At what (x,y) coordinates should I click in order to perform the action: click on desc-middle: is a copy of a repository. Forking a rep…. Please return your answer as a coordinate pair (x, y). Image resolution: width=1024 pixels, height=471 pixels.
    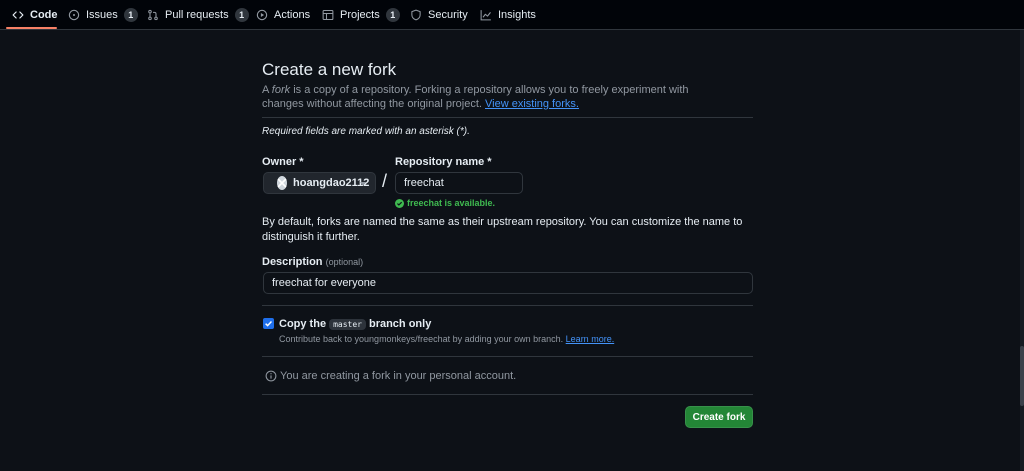
    Looking at the image, I should click on (475, 97).